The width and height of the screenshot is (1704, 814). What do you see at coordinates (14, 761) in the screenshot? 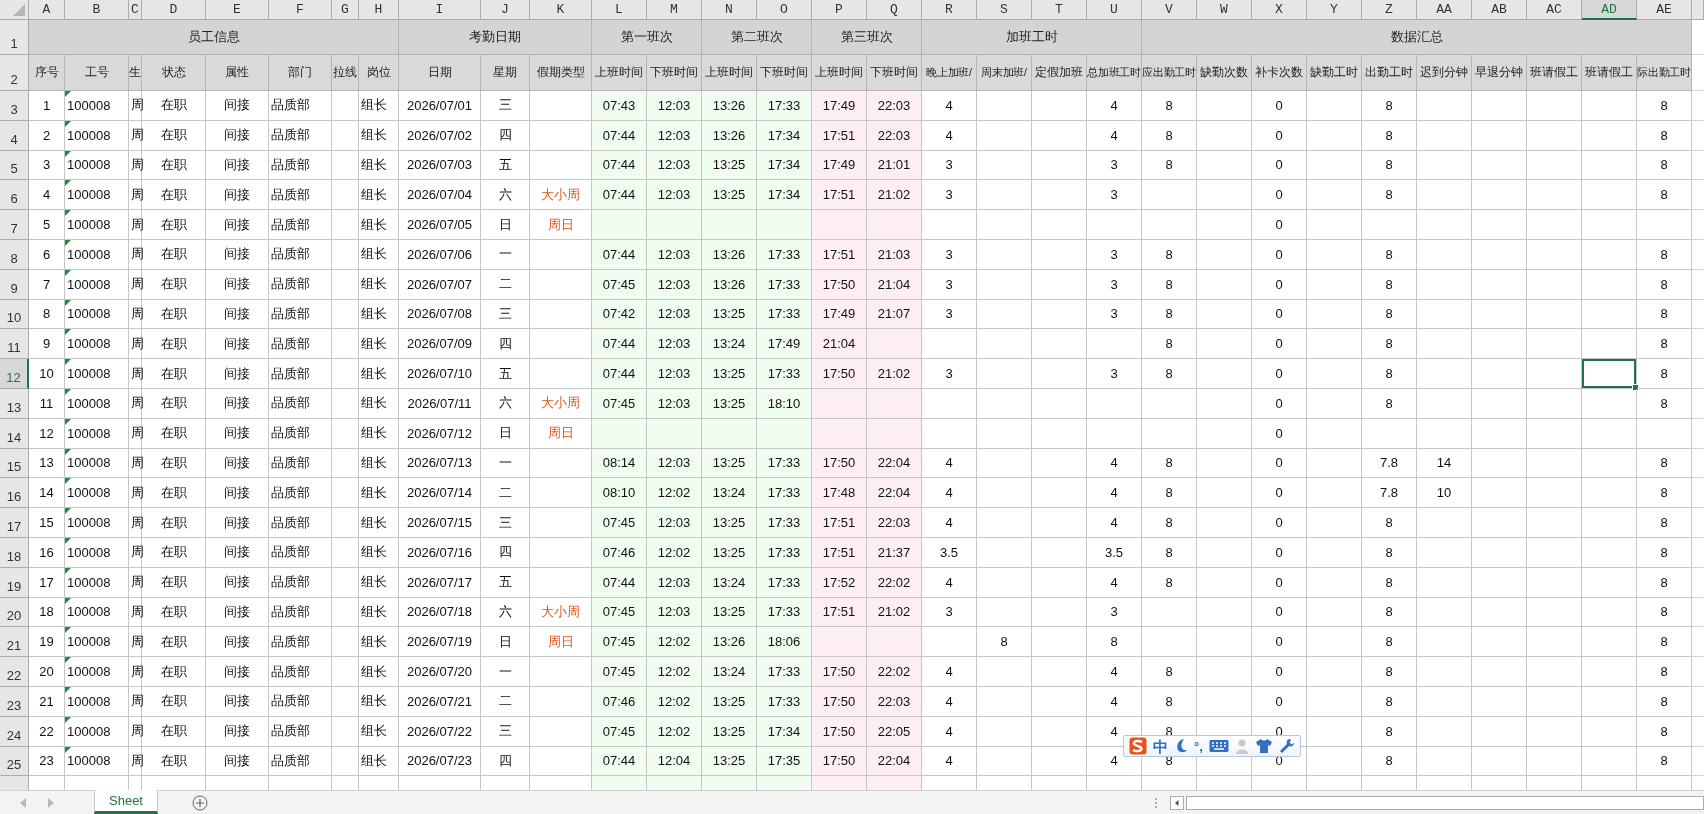
I see `row-number: 25` at bounding box center [14, 761].